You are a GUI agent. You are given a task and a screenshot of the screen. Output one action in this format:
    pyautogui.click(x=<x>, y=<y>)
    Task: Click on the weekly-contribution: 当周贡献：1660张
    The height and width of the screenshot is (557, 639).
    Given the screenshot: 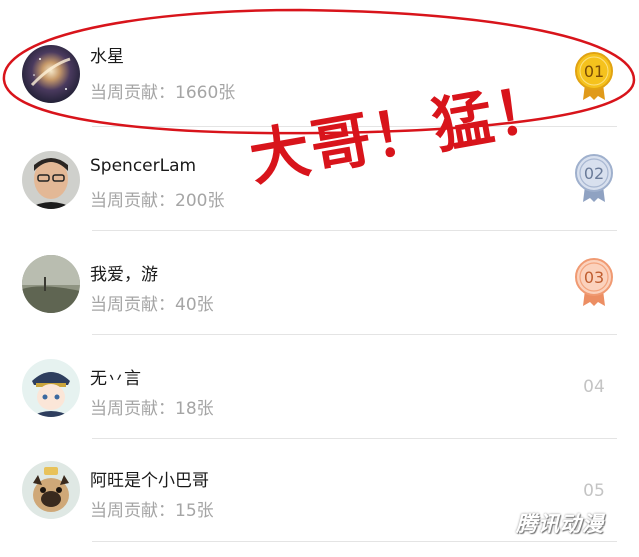 What is the action you would take?
    pyautogui.click(x=162, y=90)
    